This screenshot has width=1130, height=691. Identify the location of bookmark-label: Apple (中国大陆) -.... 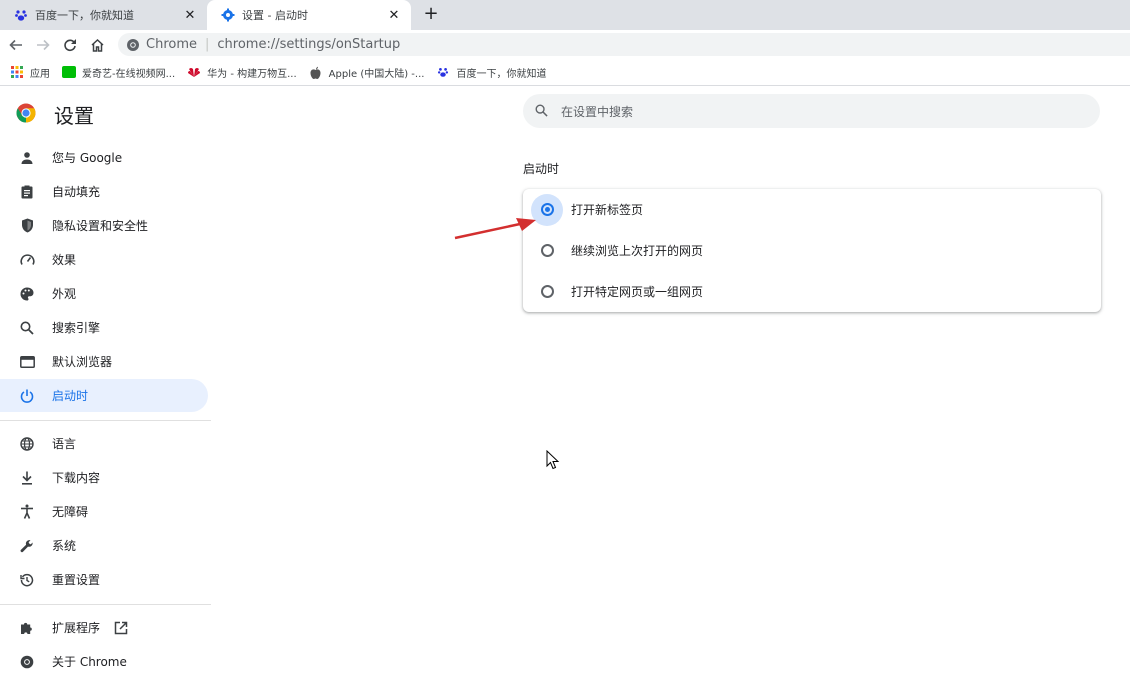
(376, 74).